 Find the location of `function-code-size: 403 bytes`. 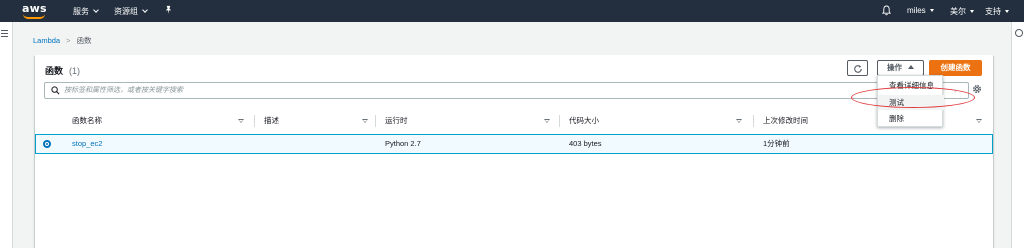

function-code-size: 403 bytes is located at coordinates (585, 143).